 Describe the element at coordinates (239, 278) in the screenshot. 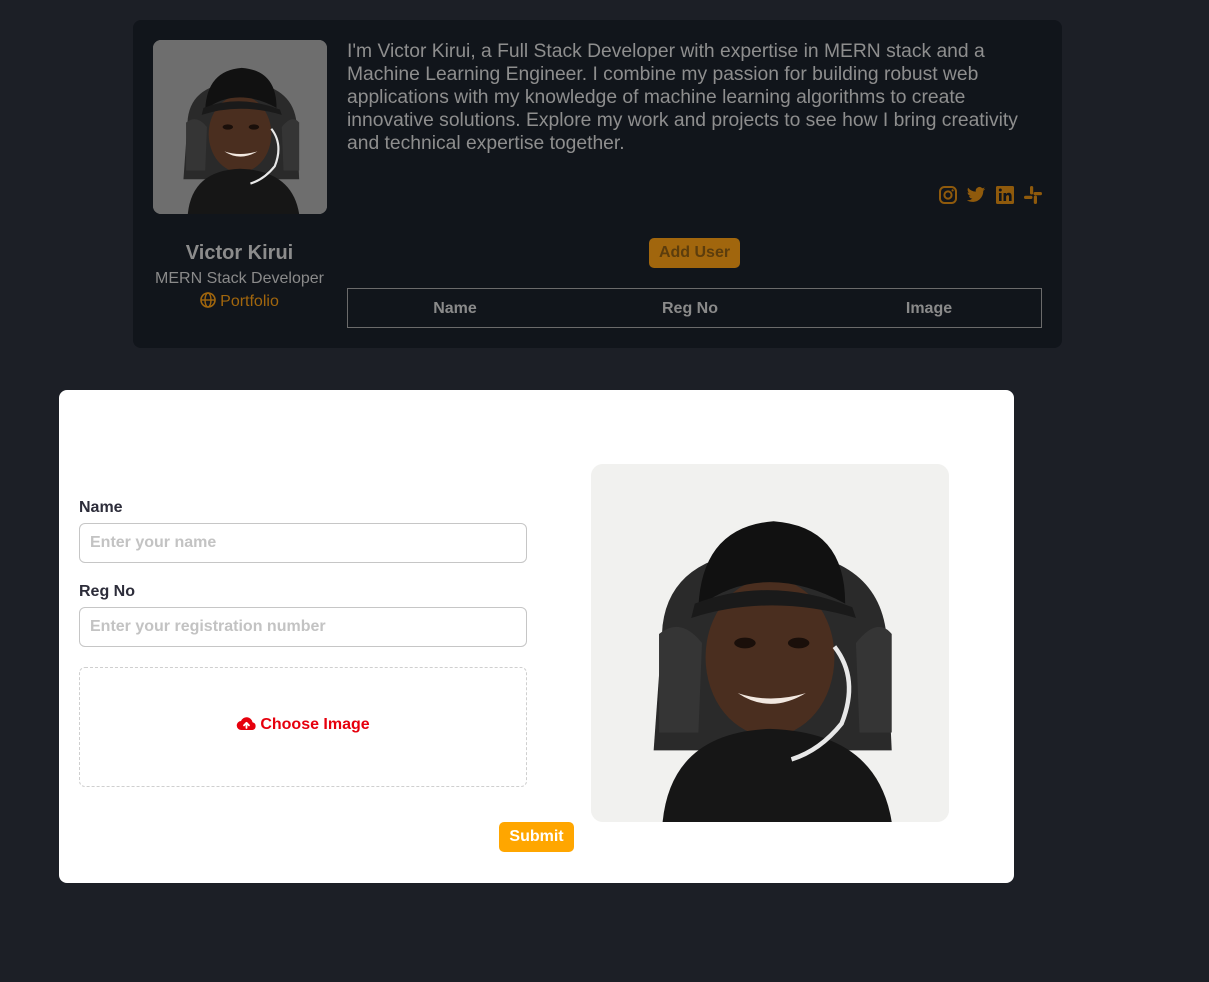

I see `profile-role: MERN Stack Developer` at that location.